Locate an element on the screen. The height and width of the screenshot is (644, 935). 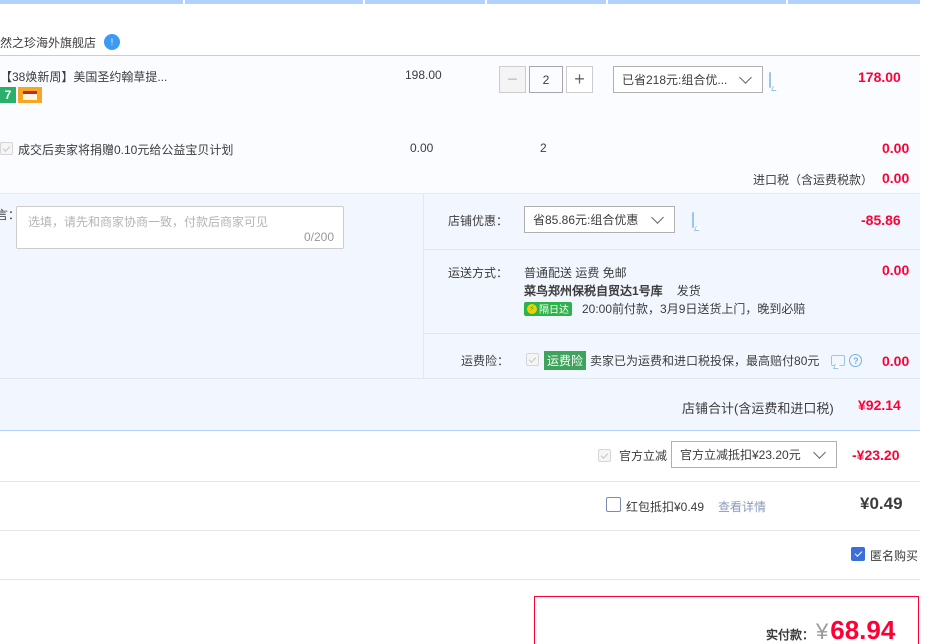
shipping-ship-text: 发货 is located at coordinates (688, 291).